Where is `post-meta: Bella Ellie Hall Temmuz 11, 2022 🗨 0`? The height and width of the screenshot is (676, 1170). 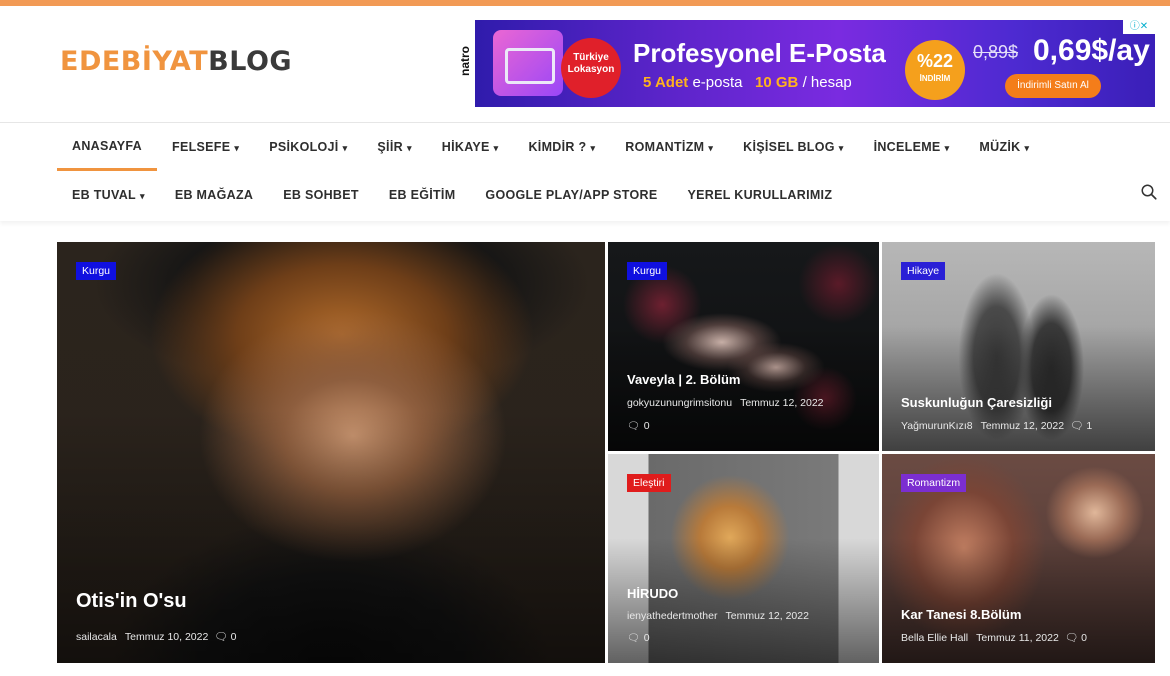
post-meta: Bella Ellie Hall Temmuz 11, 2022 🗨 0 is located at coordinates (994, 637).